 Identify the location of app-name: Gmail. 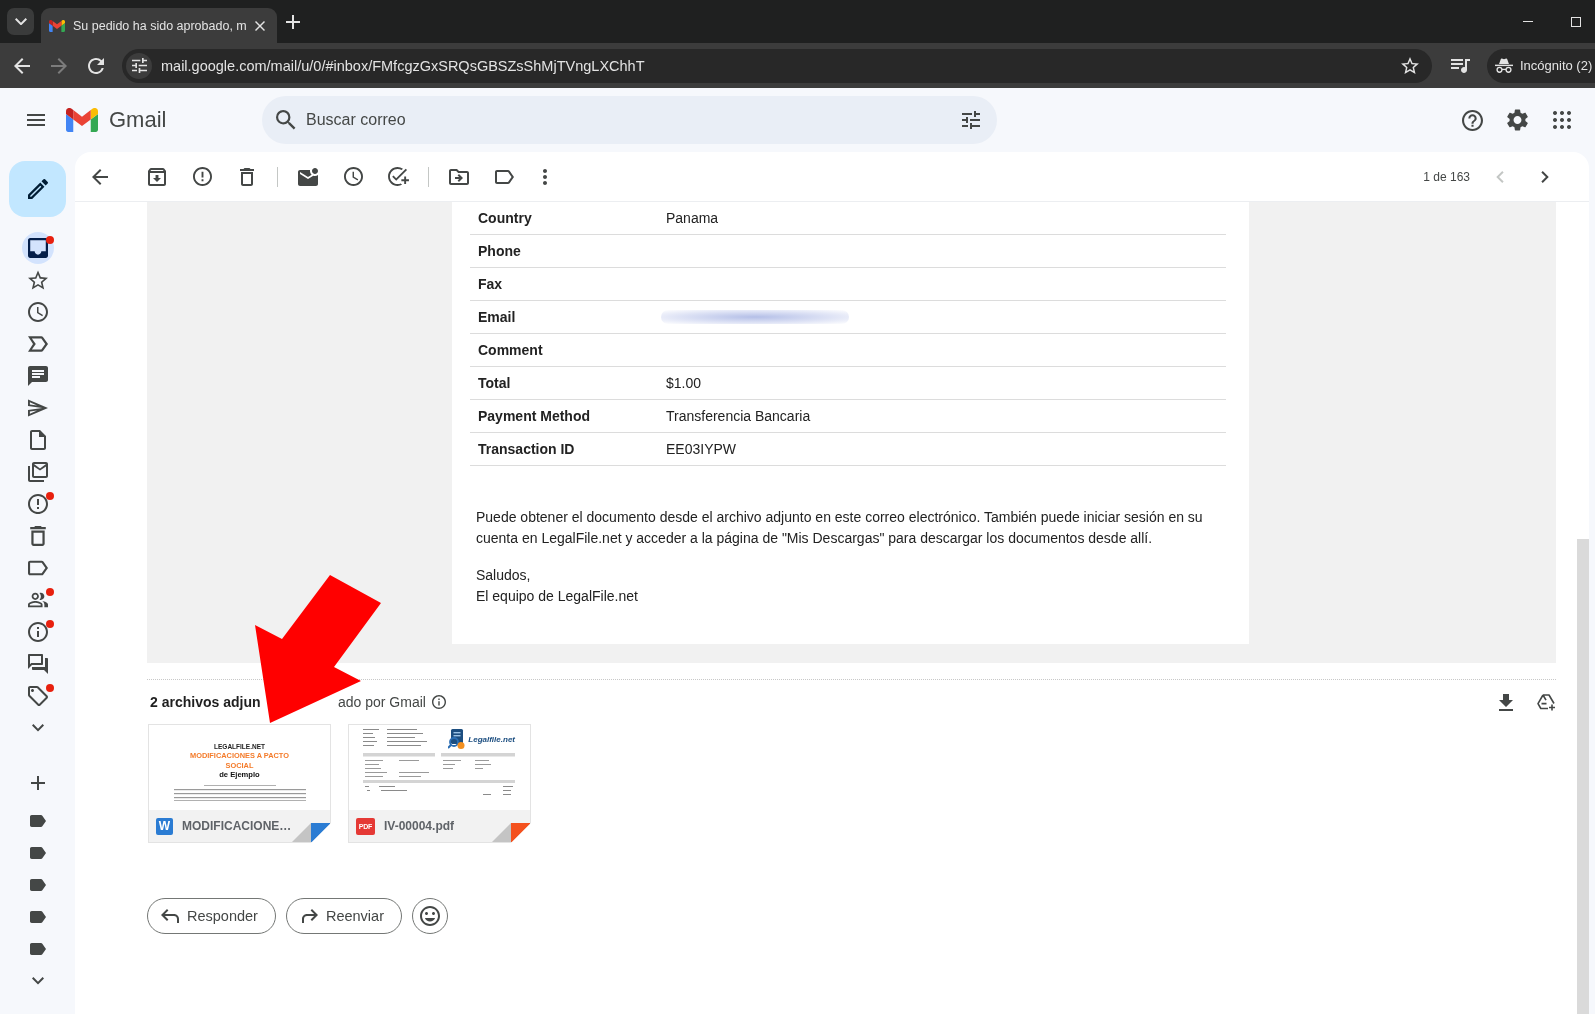
(138, 120).